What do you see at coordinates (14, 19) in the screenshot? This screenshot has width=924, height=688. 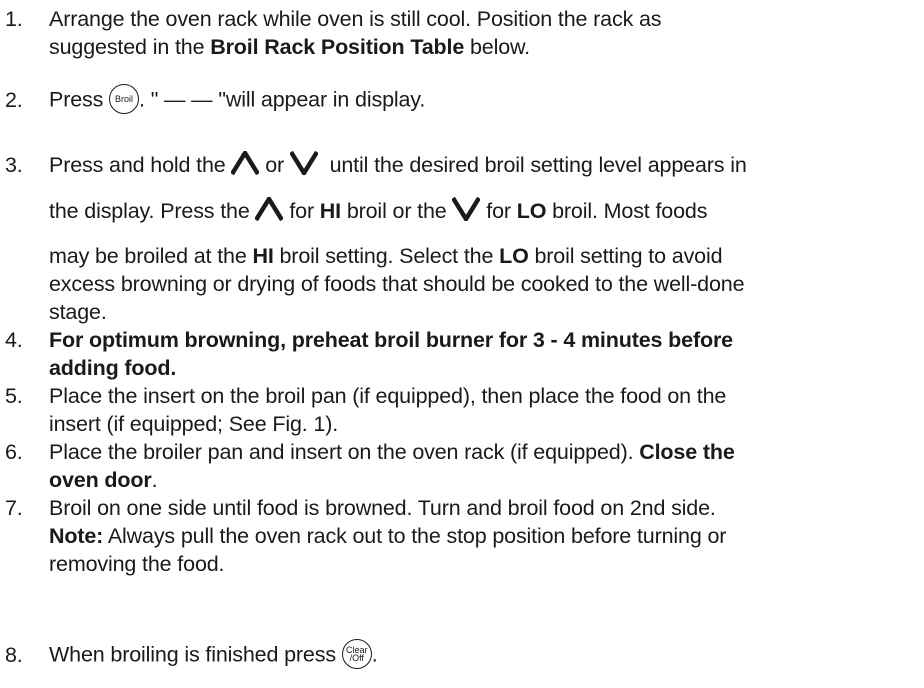 I see `step-number: 1.` at bounding box center [14, 19].